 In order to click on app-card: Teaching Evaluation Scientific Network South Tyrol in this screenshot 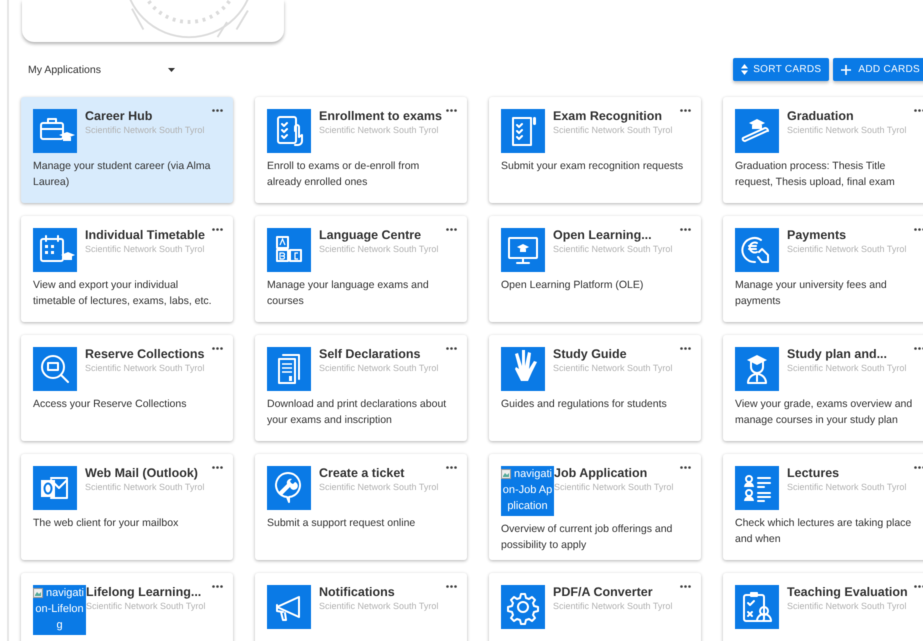, I will do `click(823, 607)`.